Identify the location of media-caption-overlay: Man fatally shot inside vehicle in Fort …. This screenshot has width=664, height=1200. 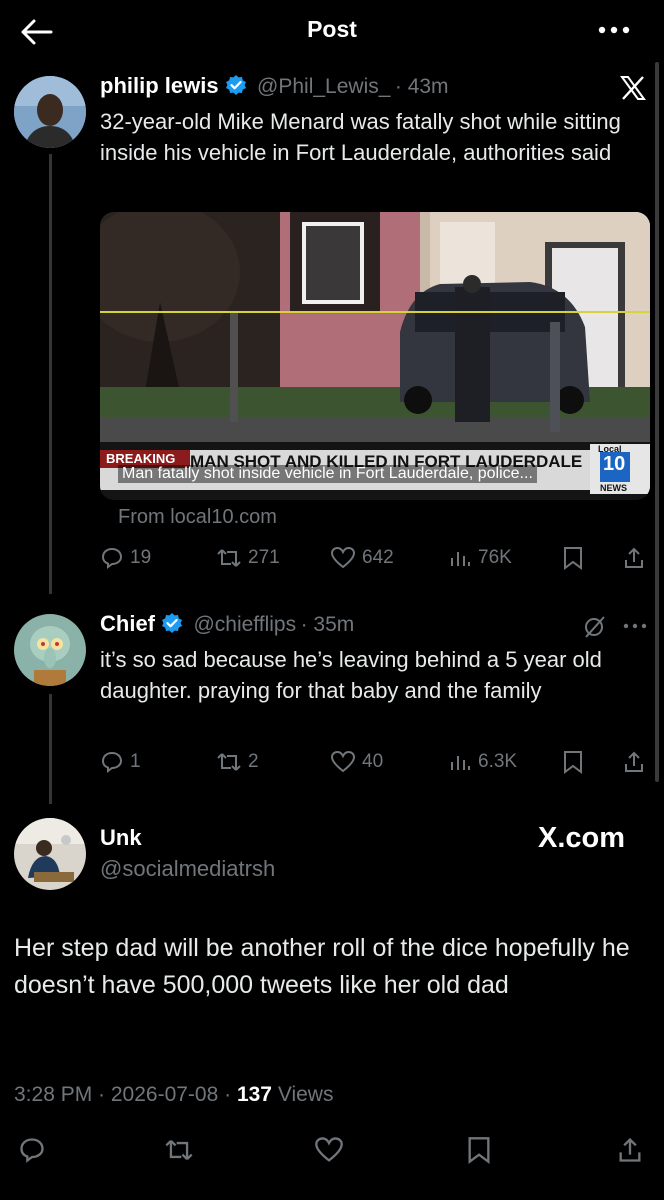
(327, 474).